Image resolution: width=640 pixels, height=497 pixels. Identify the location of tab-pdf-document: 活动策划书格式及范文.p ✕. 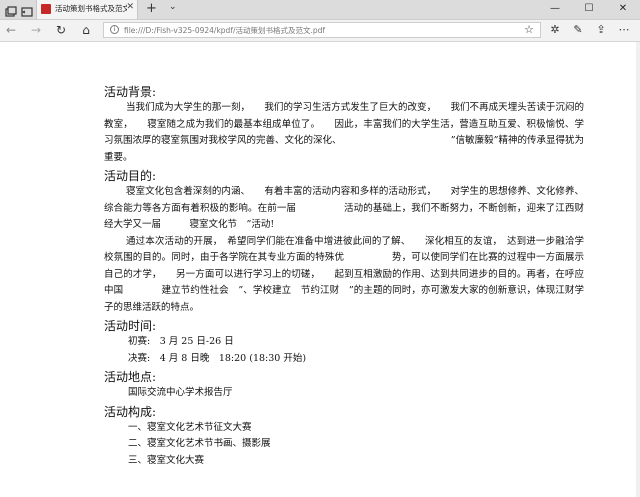
(87, 9).